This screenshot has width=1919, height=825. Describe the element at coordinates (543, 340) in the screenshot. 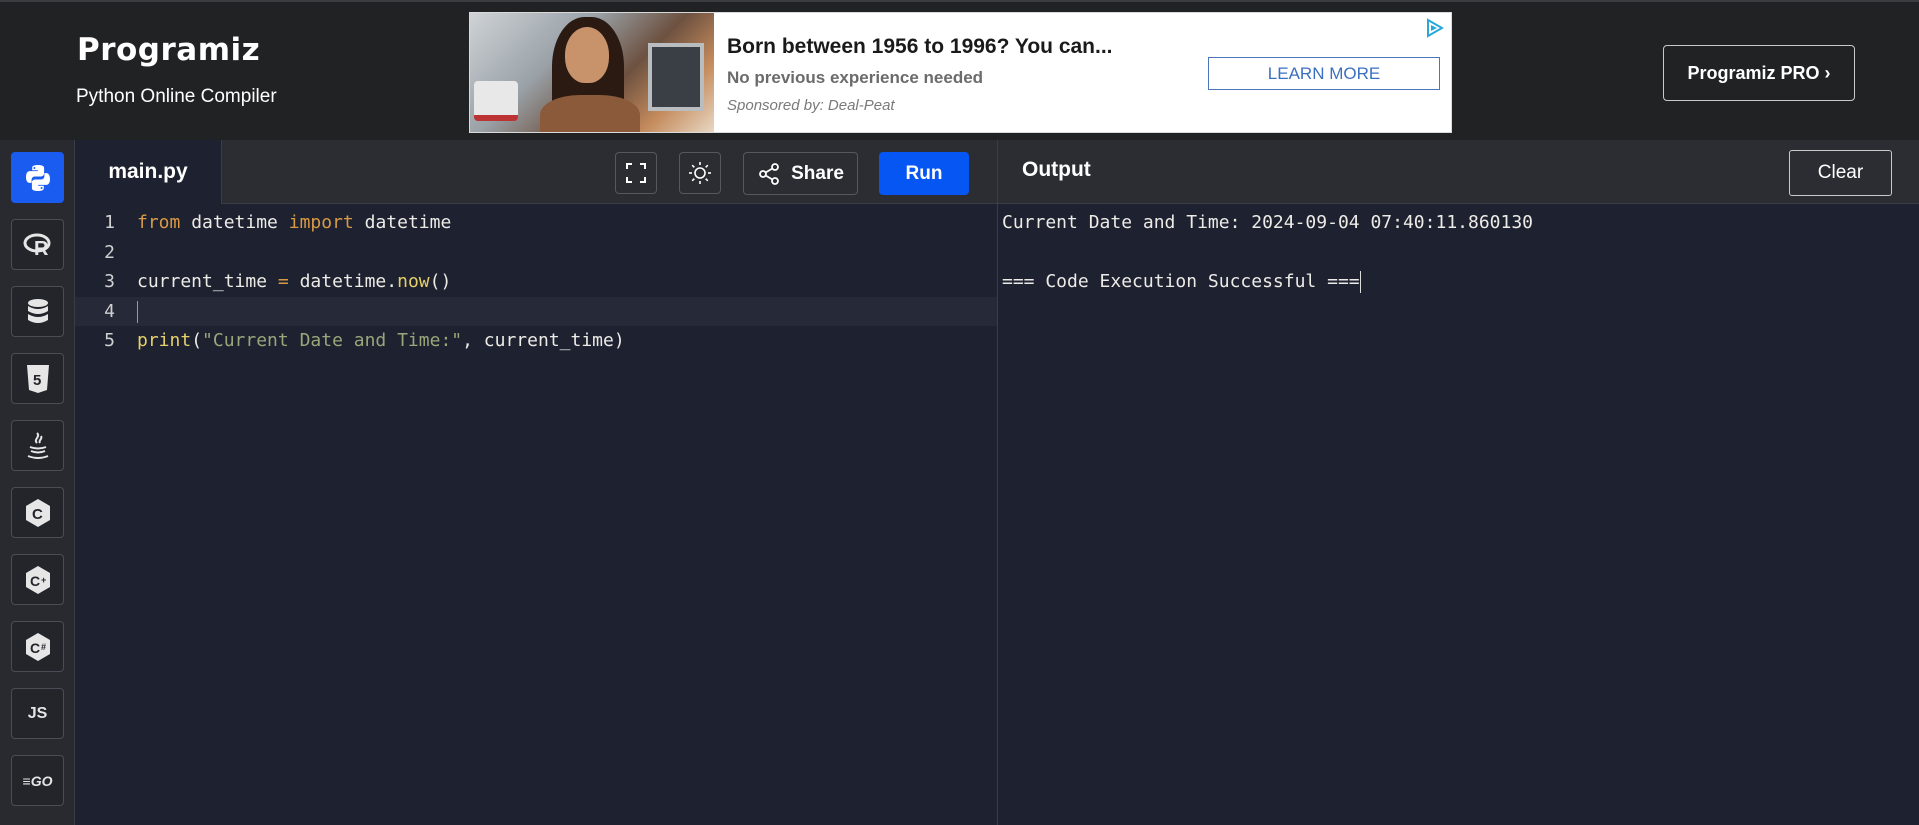

I see `code-token: , current_time)` at that location.